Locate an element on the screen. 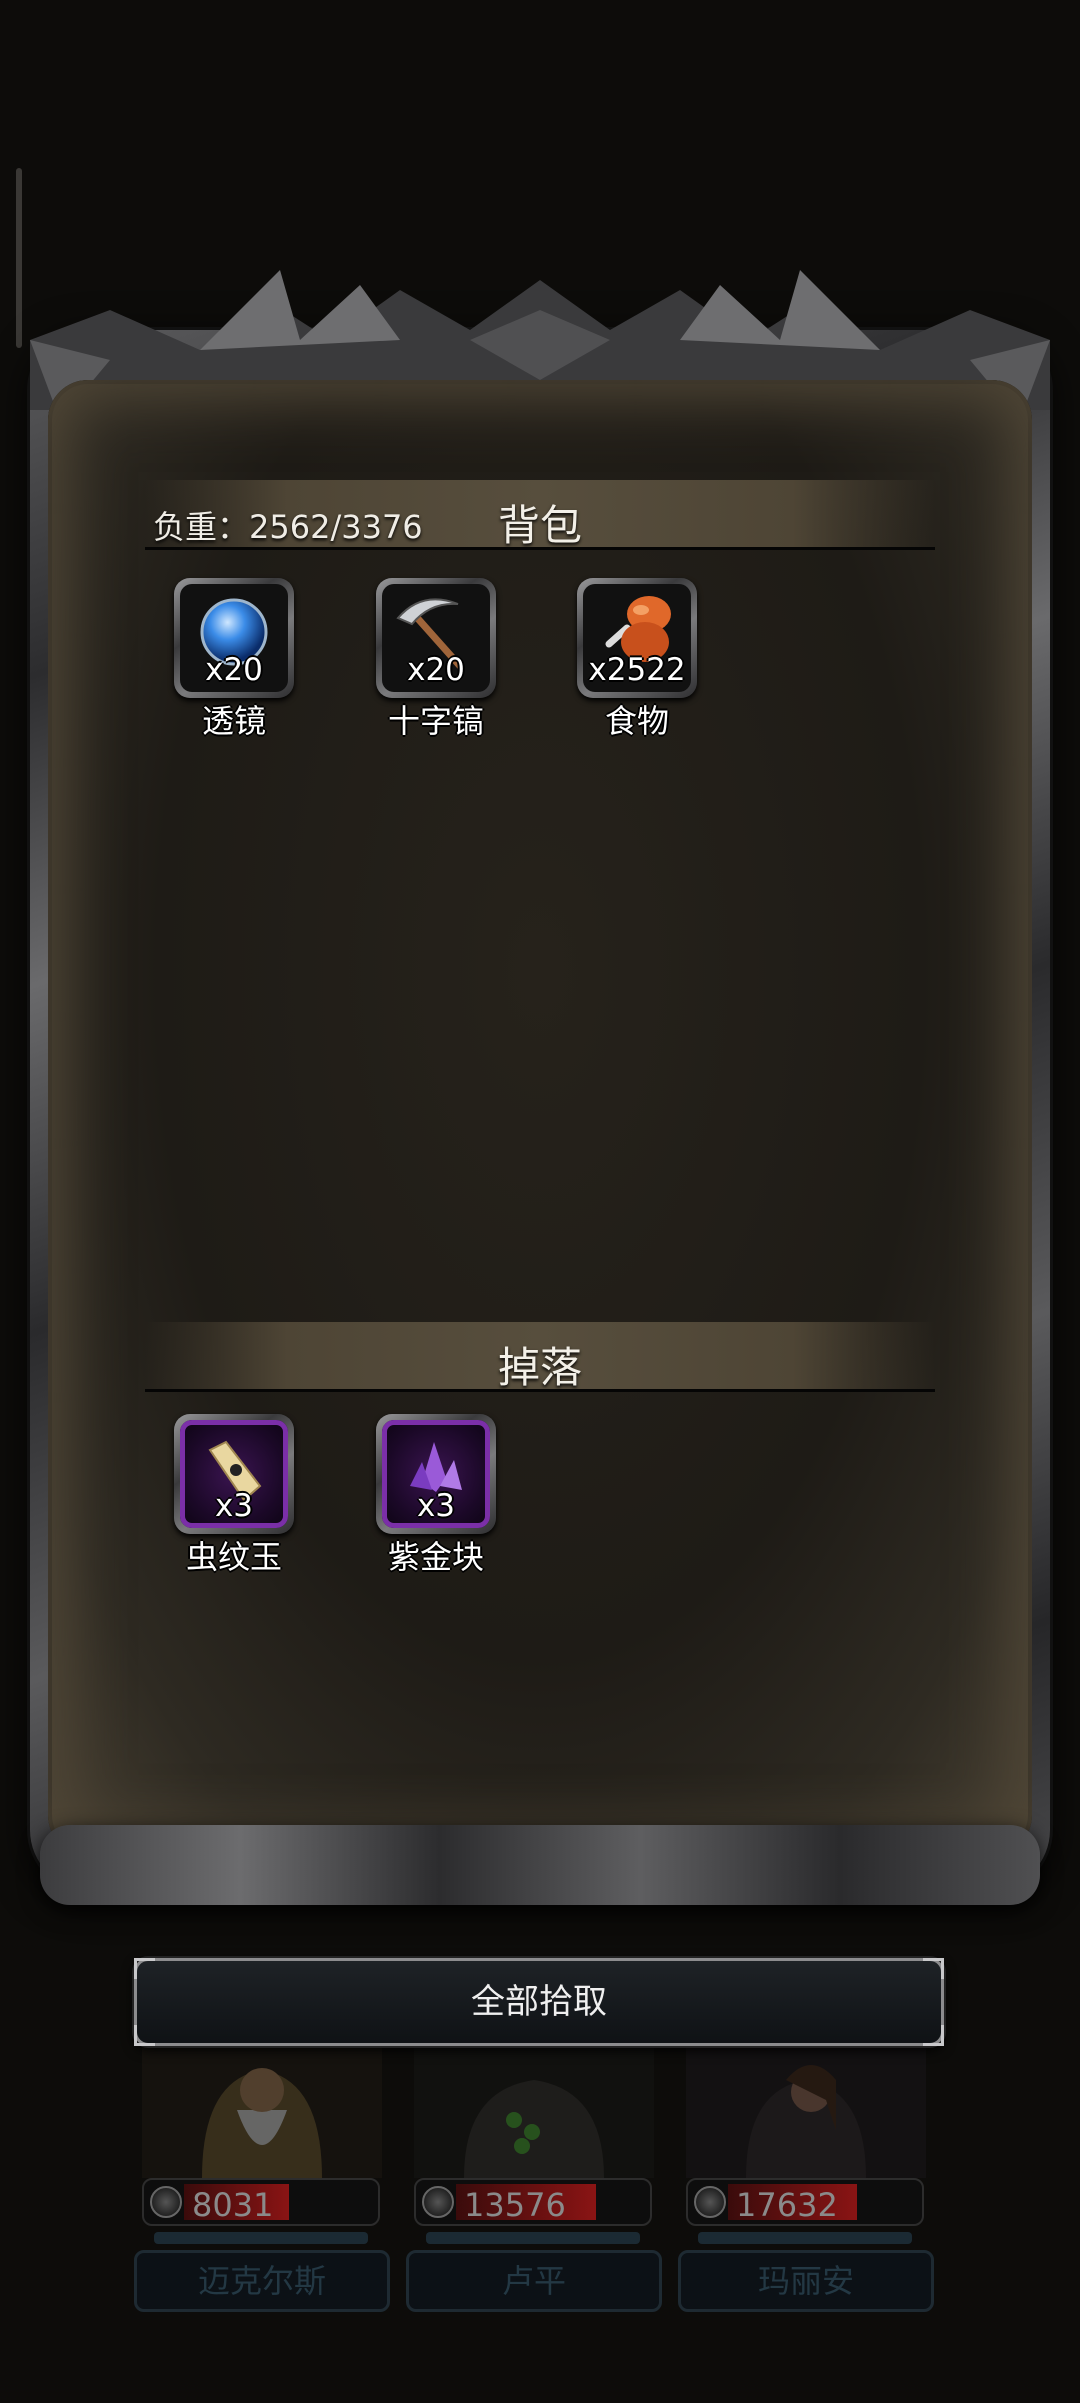  hero-name: 玛丽安 is located at coordinates (806, 2281).